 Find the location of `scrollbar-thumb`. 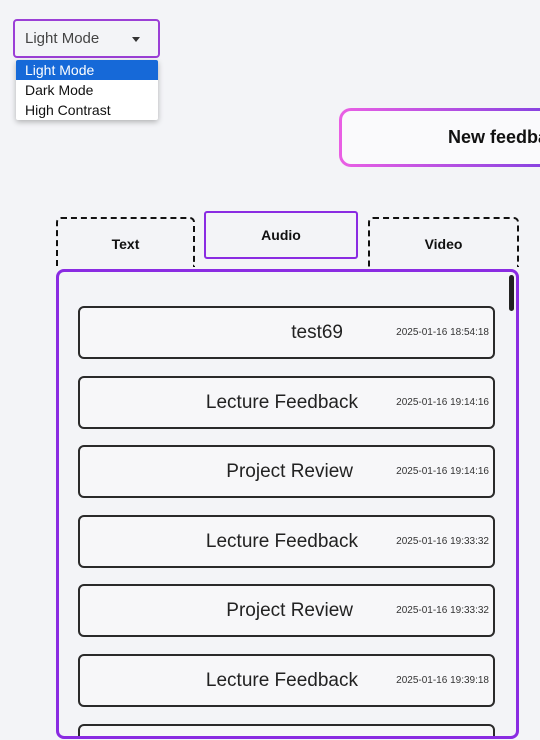

scrollbar-thumb is located at coordinates (511, 293).